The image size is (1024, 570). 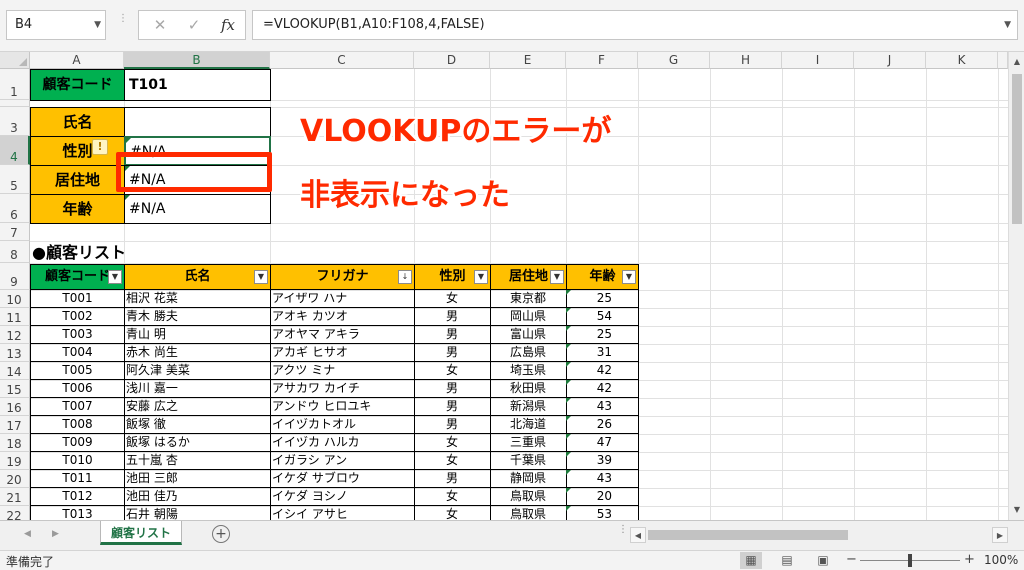 What do you see at coordinates (77, 443) in the screenshot?
I see `customer-code-cell: T009` at bounding box center [77, 443].